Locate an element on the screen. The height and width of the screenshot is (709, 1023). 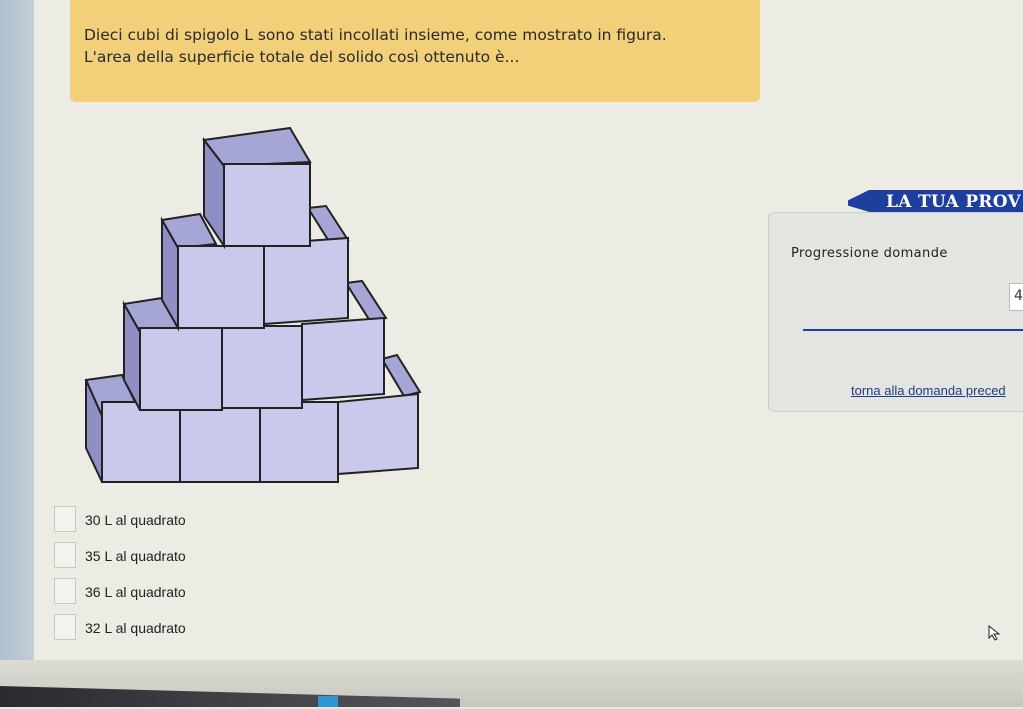
answer-option-2: 35 L al quadrato is located at coordinates (204, 556).